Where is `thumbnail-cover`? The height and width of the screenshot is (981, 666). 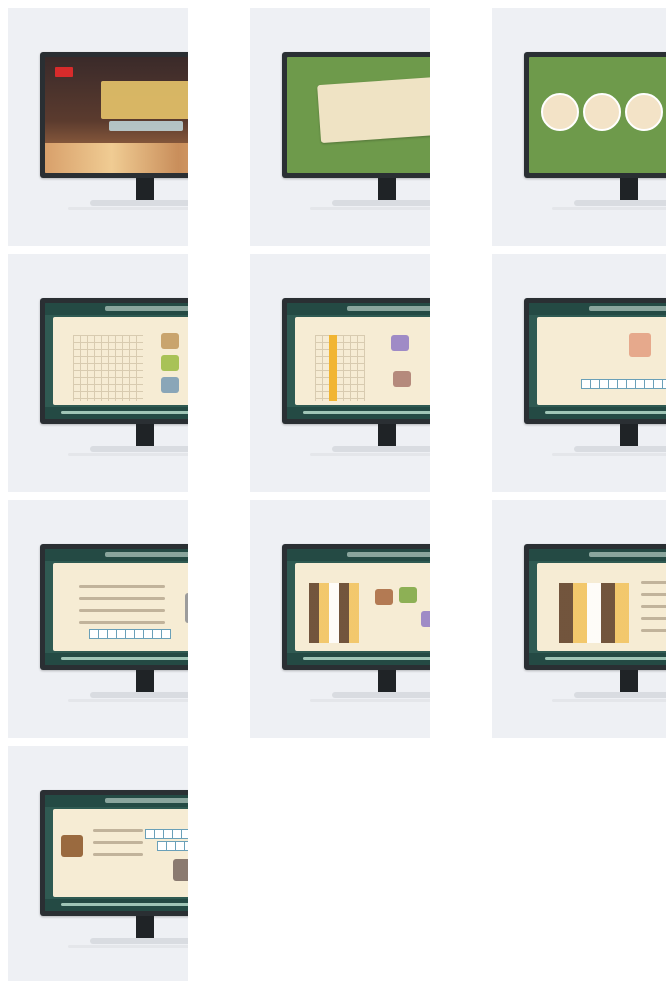
thumbnail-cover is located at coordinates (98, 127).